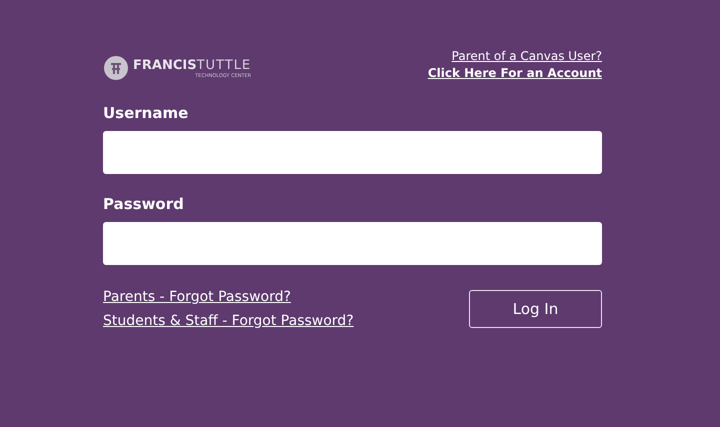 The height and width of the screenshot is (427, 720). Describe the element at coordinates (116, 68) in the screenshot. I see `logo-icon` at that location.